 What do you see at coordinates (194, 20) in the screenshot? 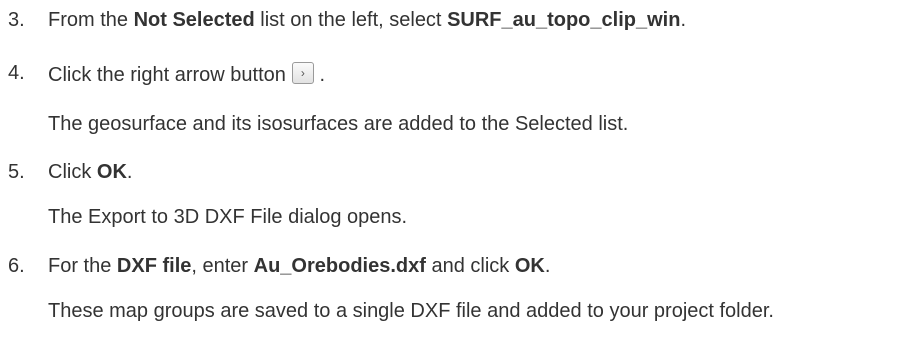
I see `ui-term-not-selected: Not Selected` at bounding box center [194, 20].